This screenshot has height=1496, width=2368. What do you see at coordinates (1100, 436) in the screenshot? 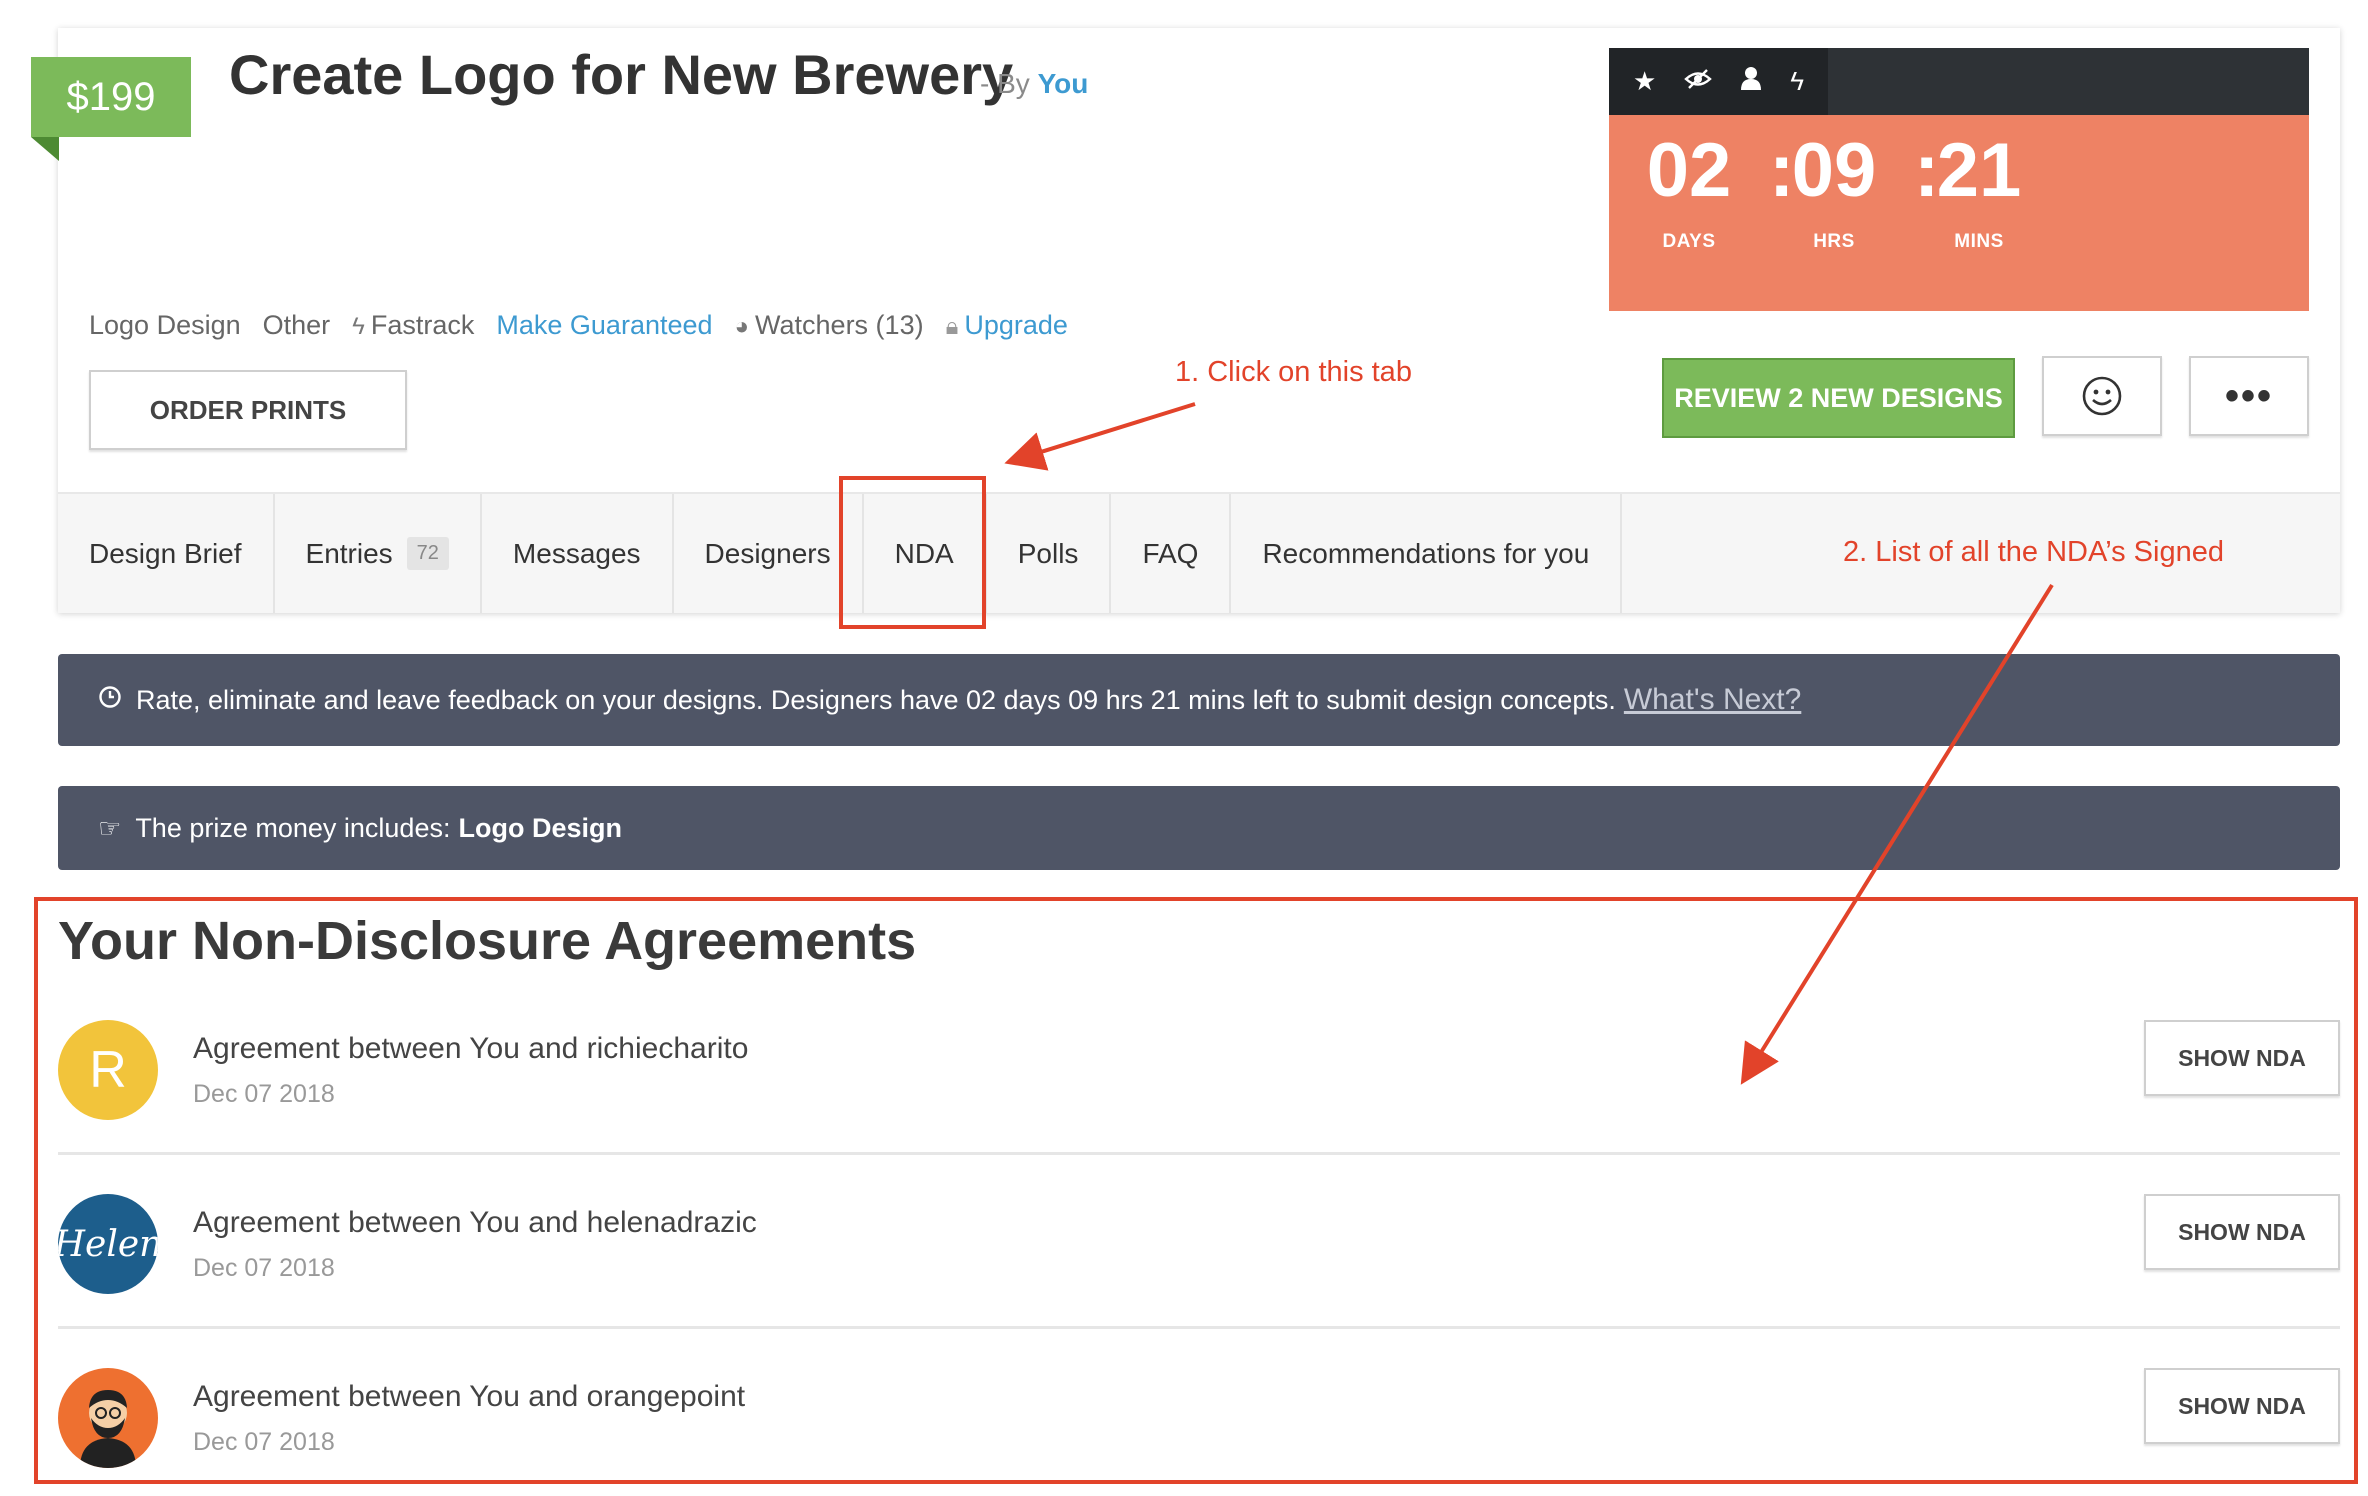
I see `arrow-to-nda-tab` at bounding box center [1100, 436].